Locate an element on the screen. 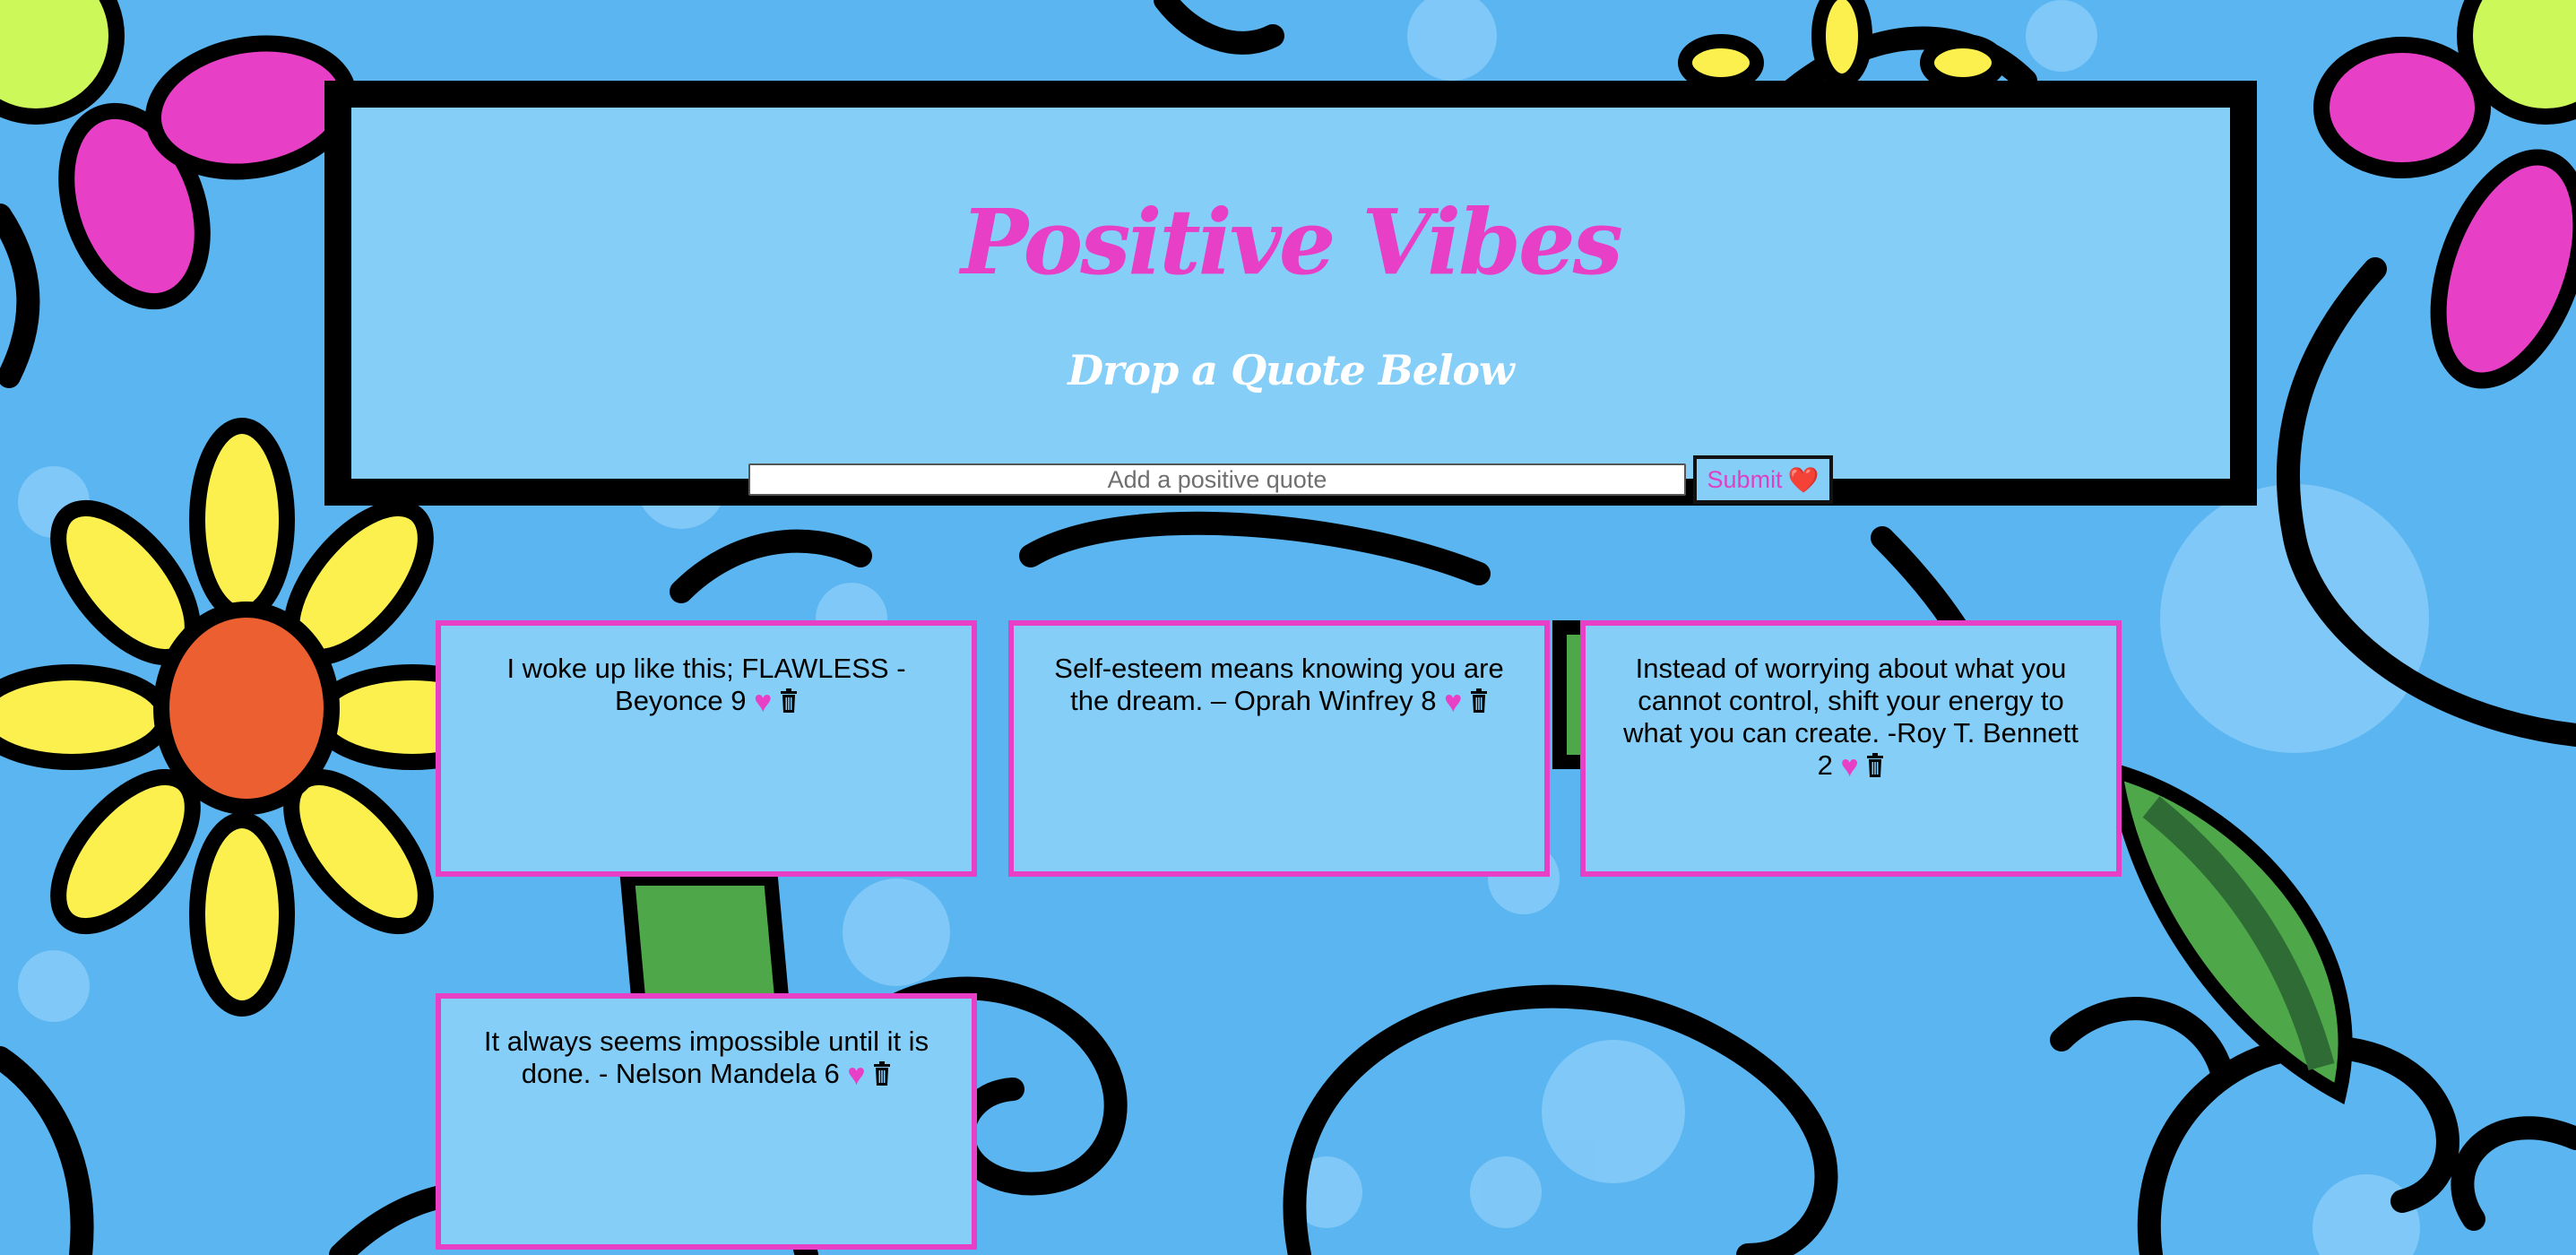 The image size is (2576, 1255). like-count: 8 is located at coordinates (1429, 700).